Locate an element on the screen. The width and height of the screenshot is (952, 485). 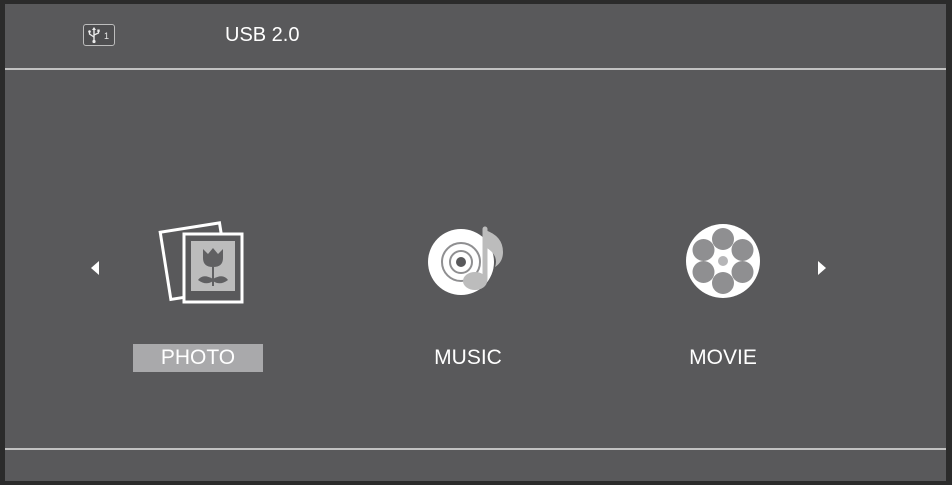
header-divider is located at coordinates (475, 69).